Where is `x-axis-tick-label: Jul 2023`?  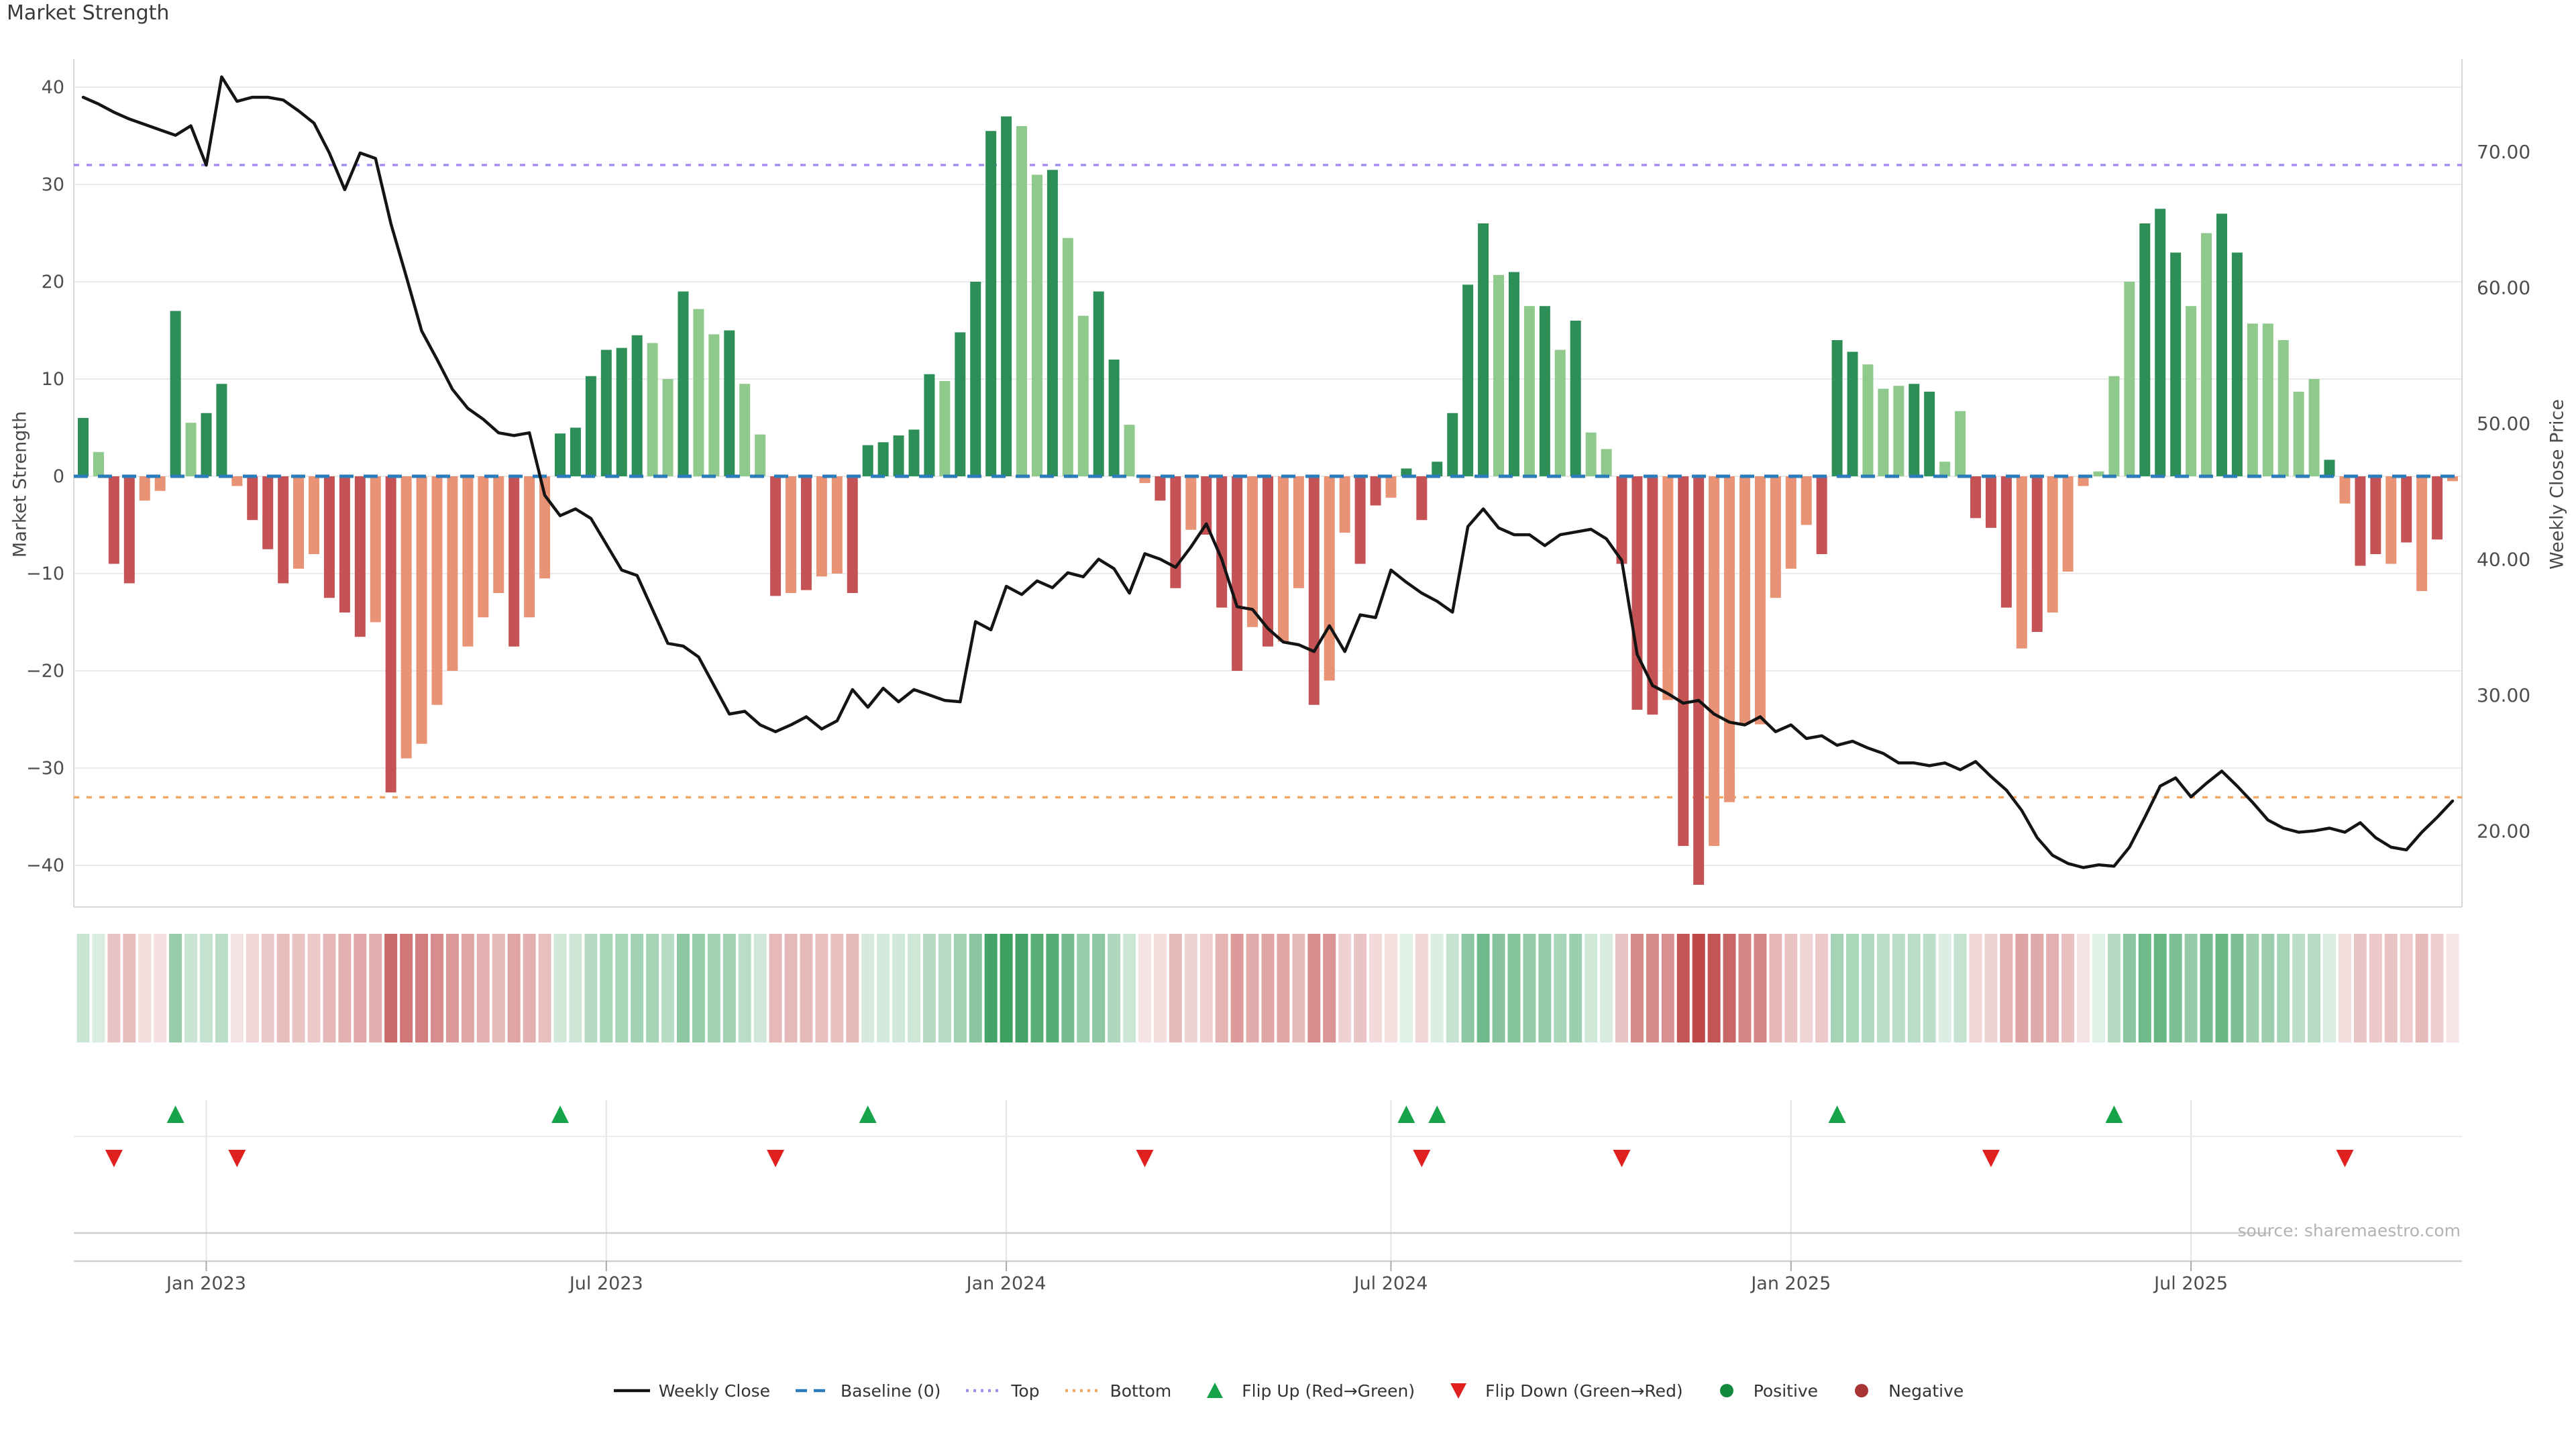
x-axis-tick-label: Jul 2023 is located at coordinates (605, 1283).